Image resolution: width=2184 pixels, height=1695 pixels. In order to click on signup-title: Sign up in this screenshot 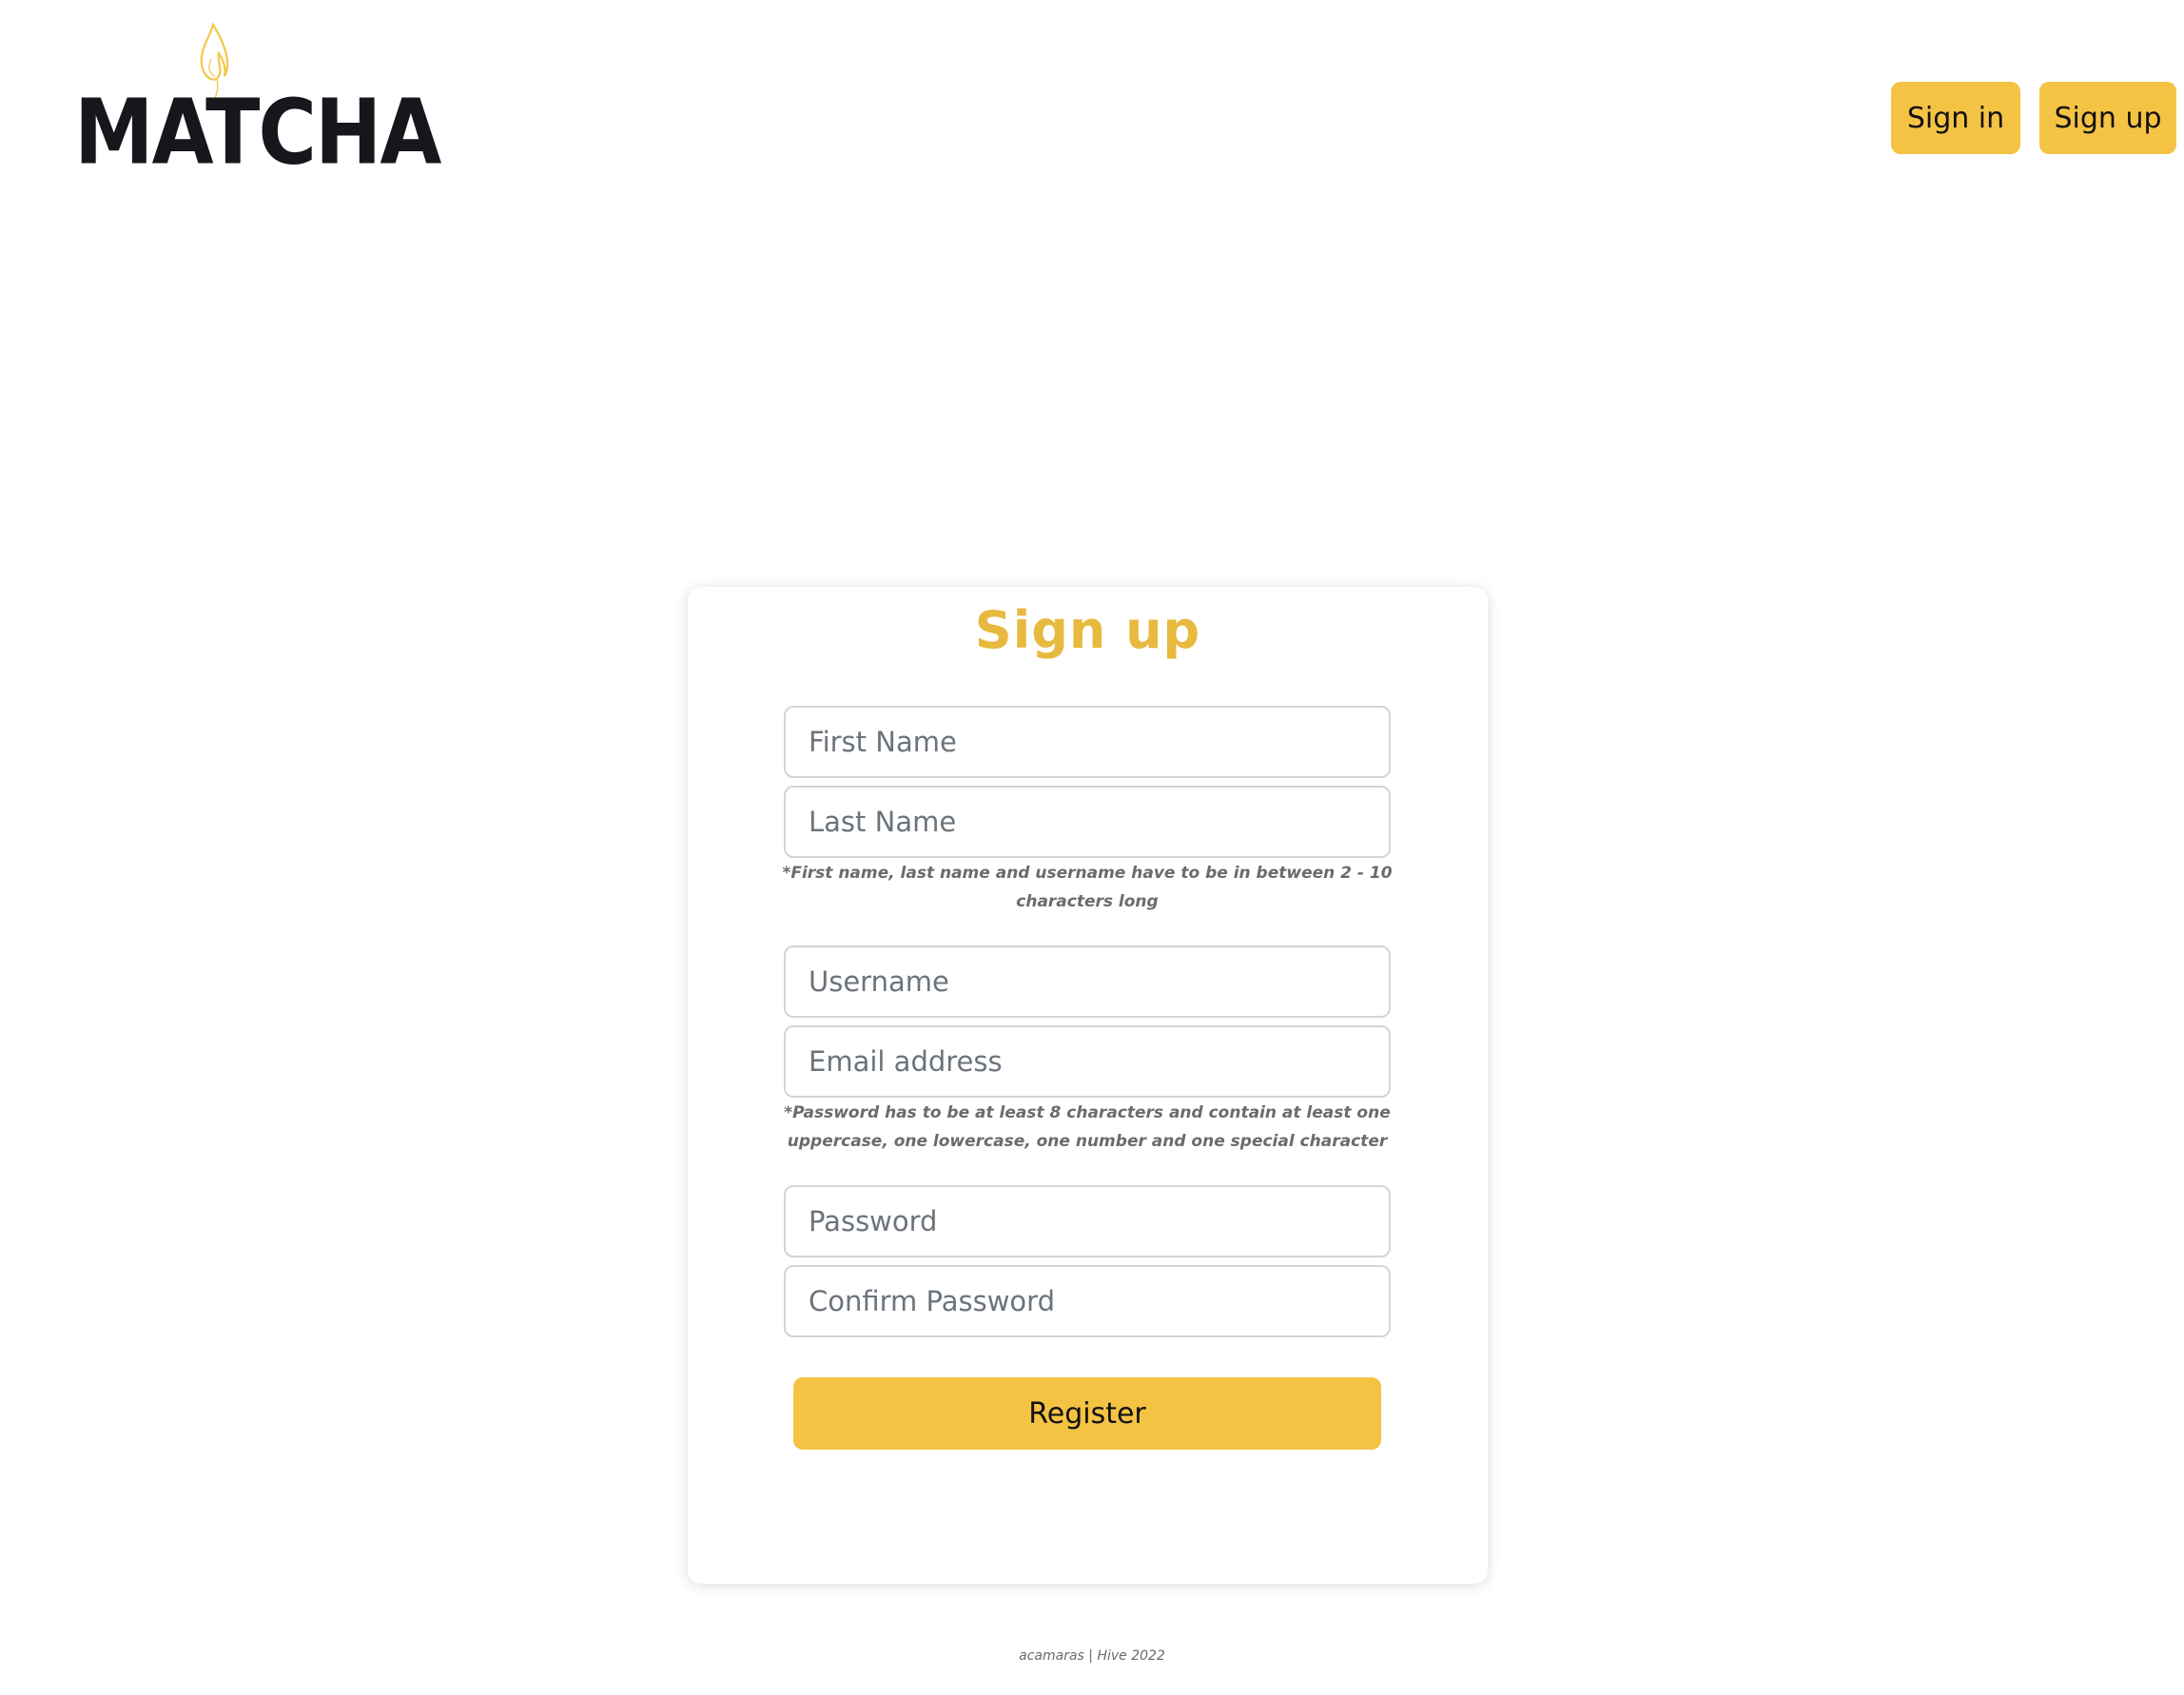, I will do `click(1087, 630)`.